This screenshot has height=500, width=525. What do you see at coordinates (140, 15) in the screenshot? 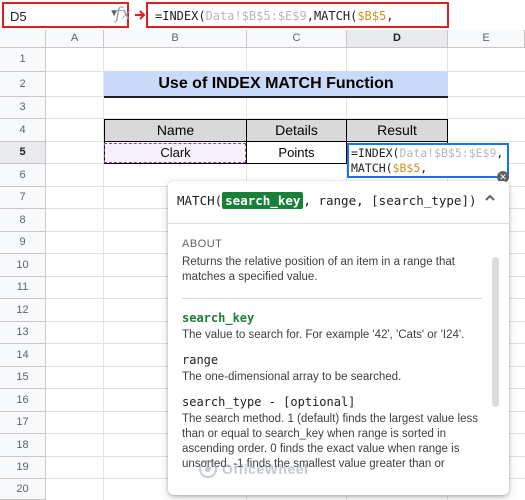
I see `arrow-right-icon` at bounding box center [140, 15].